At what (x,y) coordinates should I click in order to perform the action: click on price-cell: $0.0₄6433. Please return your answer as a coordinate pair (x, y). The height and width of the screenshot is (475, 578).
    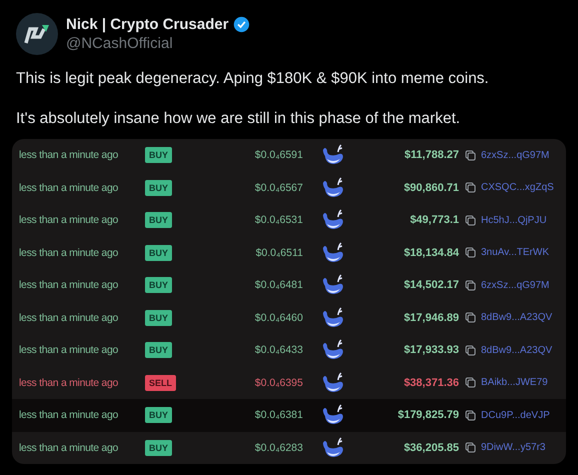
    Looking at the image, I should click on (278, 350).